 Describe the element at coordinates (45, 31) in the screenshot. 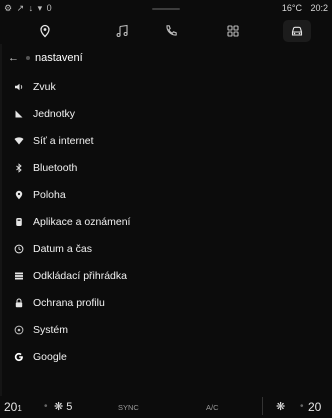

I see `navigation-icon` at that location.